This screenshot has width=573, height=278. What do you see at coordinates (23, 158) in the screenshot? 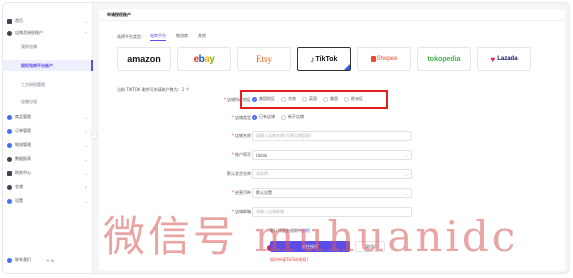
I see `sidebar-item-label: 数据报表` at bounding box center [23, 158].